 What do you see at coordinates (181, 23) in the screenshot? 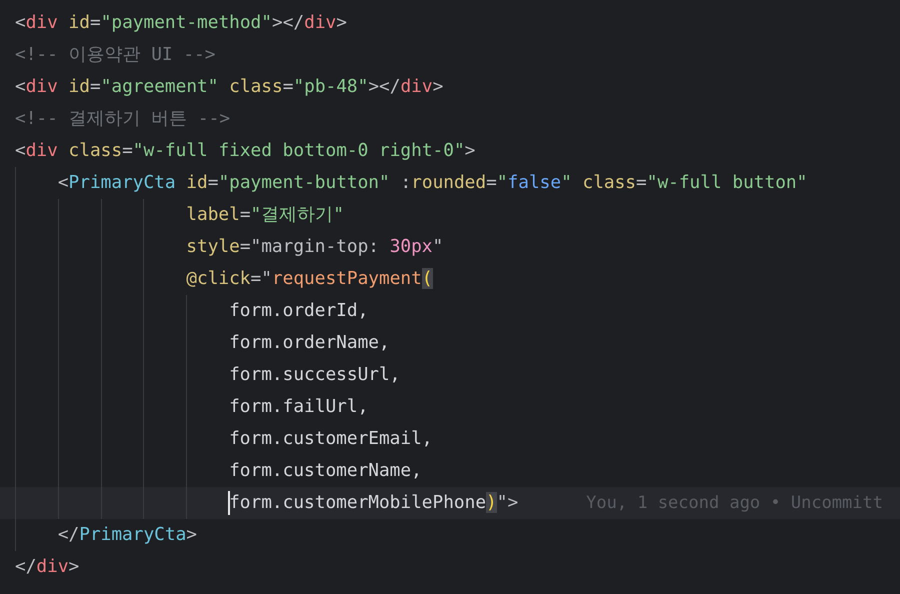
I see `code-line: <div id="payment-method"></div>` at bounding box center [181, 23].